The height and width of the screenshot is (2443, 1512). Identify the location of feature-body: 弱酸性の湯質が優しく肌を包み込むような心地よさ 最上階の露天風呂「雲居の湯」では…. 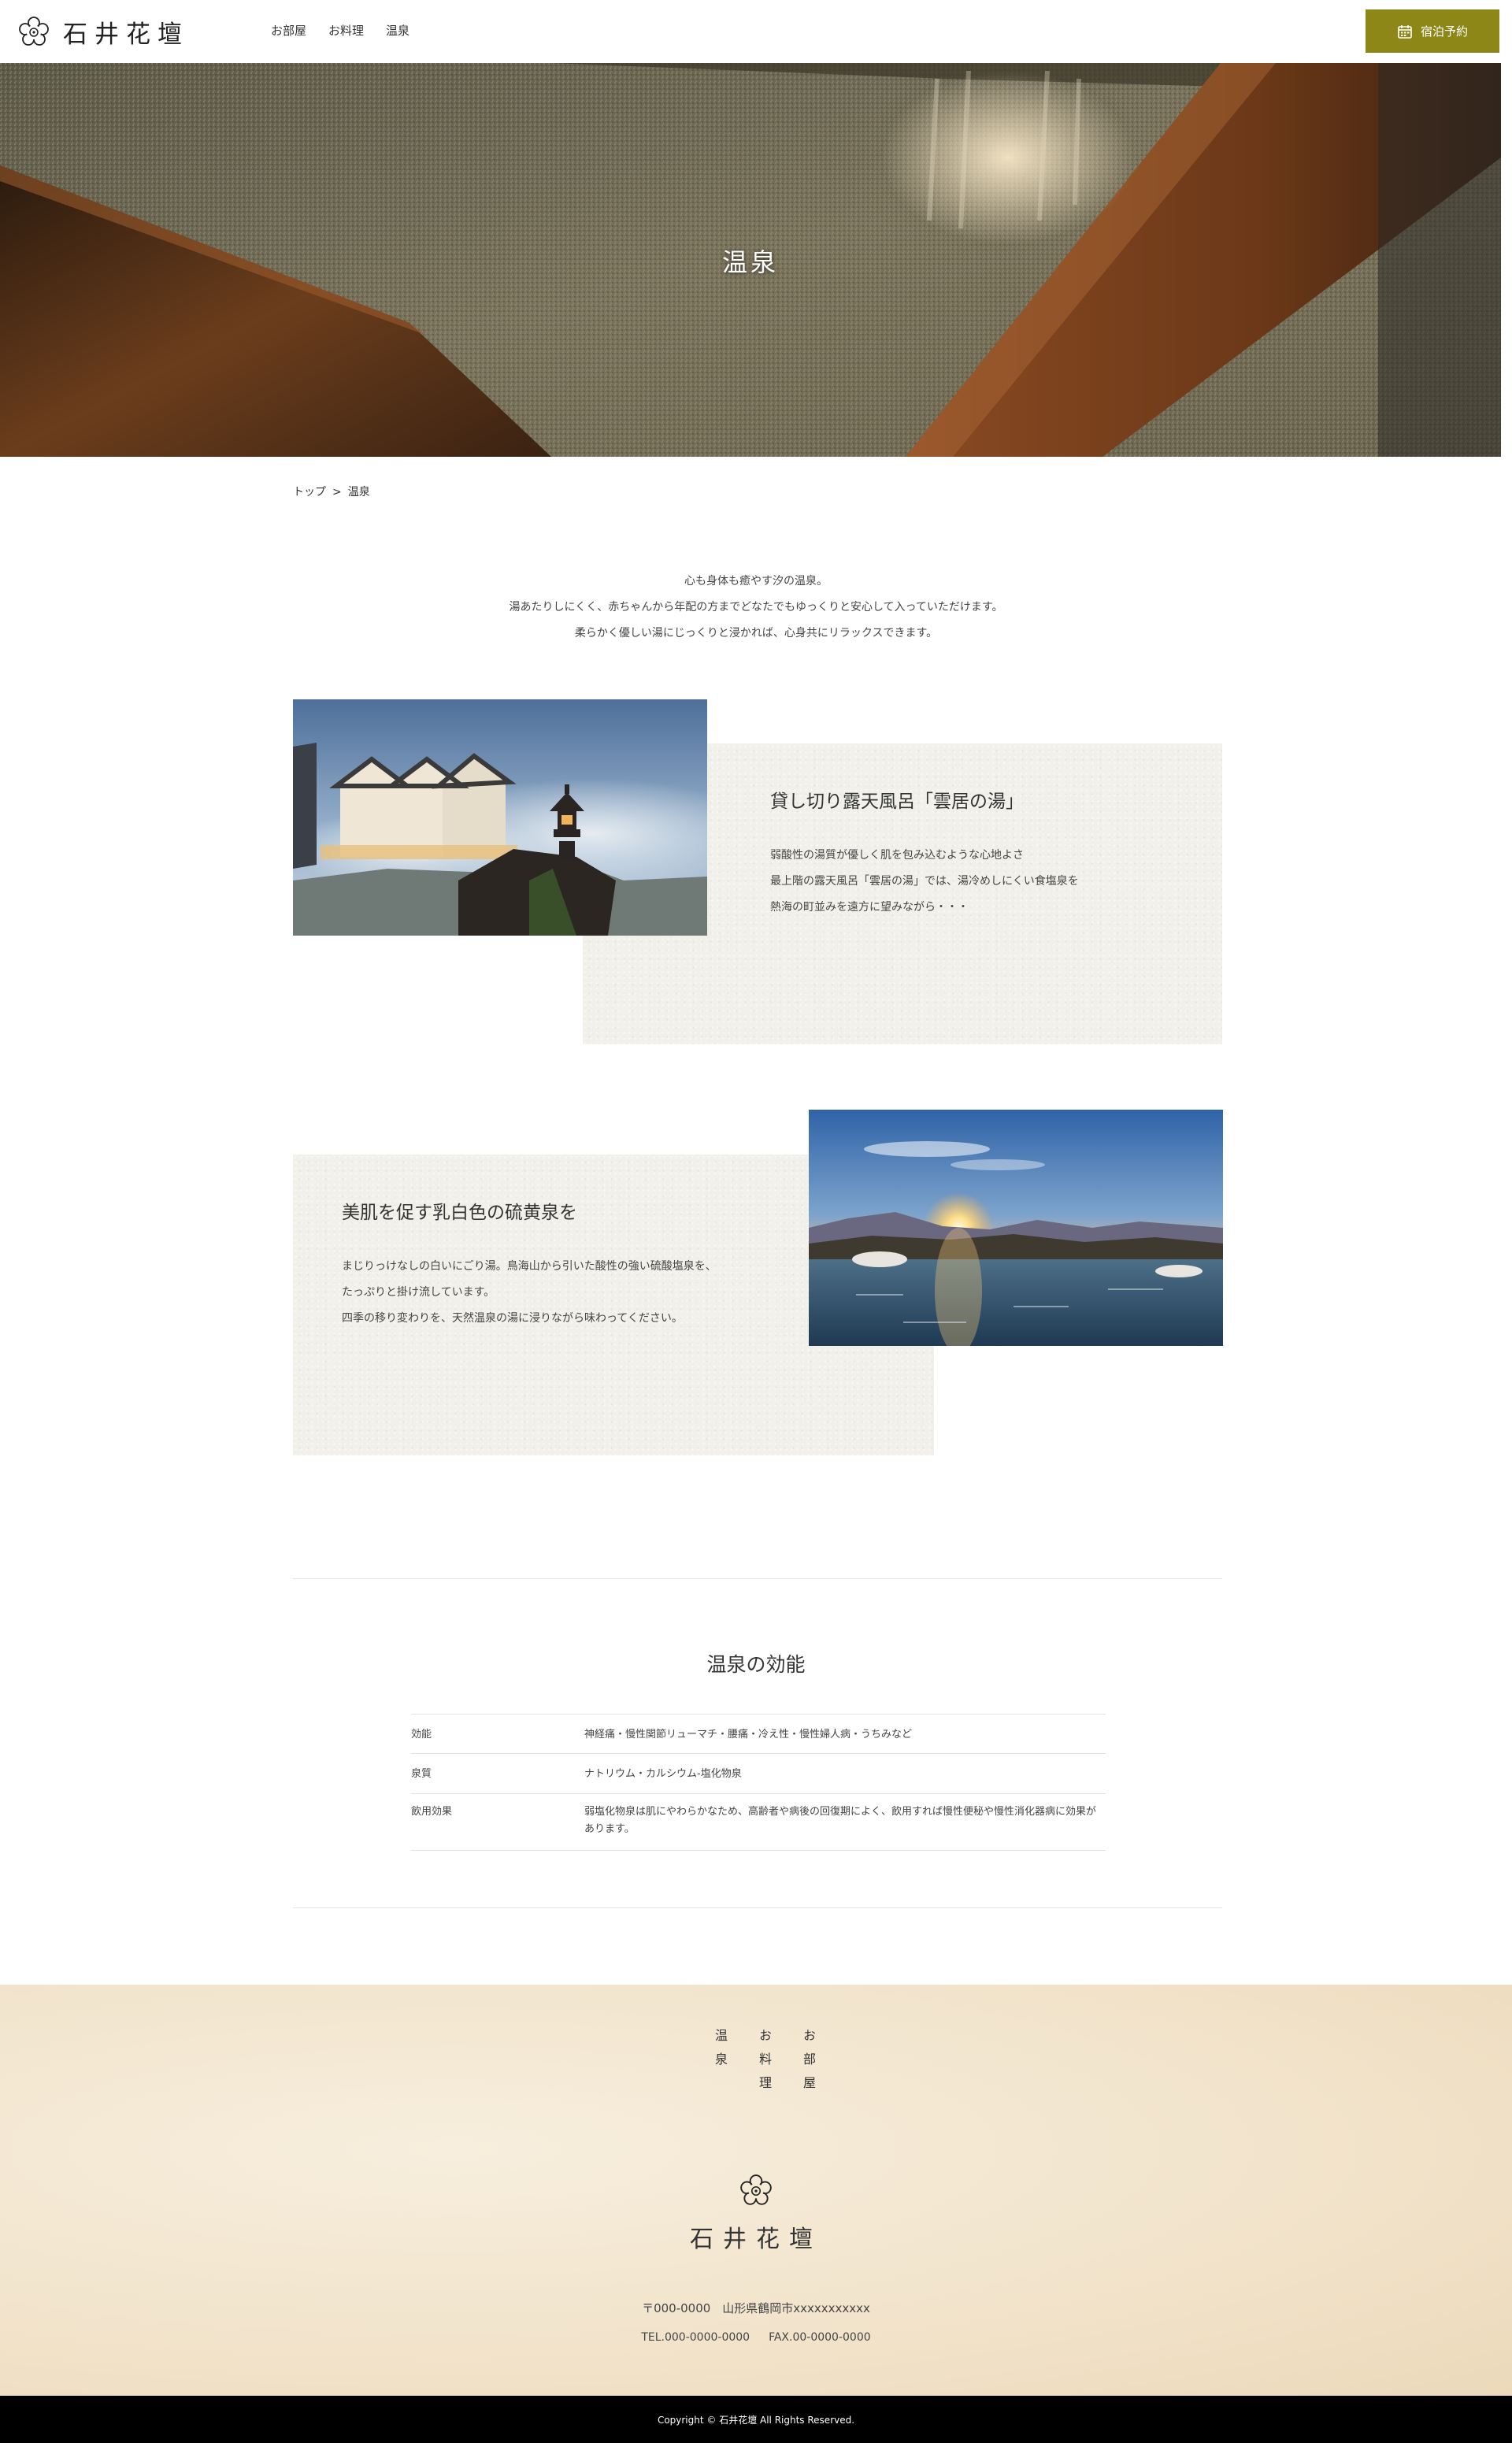
(975, 882).